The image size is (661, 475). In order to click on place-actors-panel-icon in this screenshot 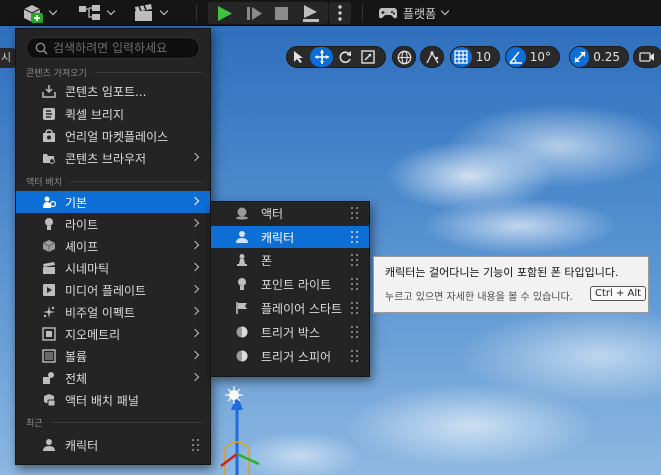, I will do `click(49, 400)`.